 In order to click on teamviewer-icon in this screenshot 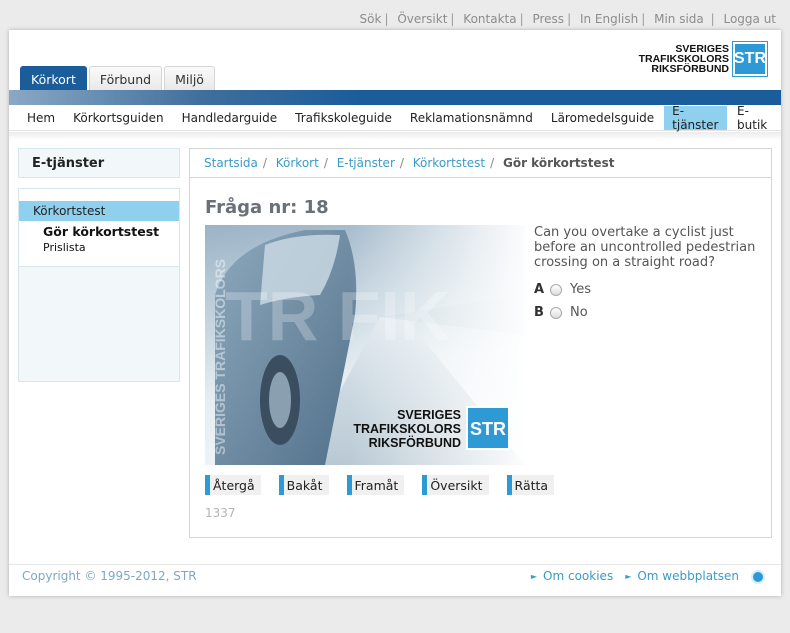, I will do `click(758, 577)`.